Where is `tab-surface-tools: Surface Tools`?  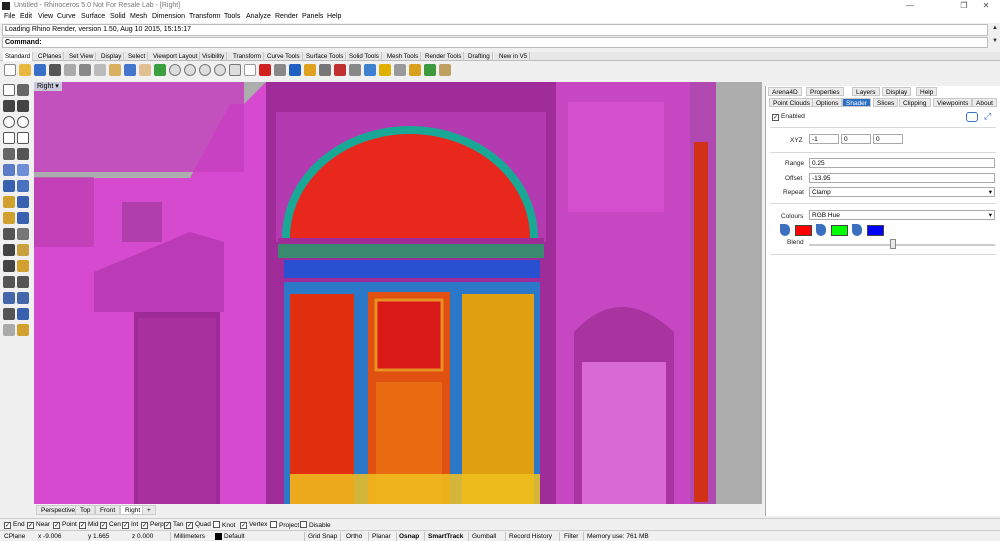
tab-surface-tools: Surface Tools is located at coordinates (325, 56).